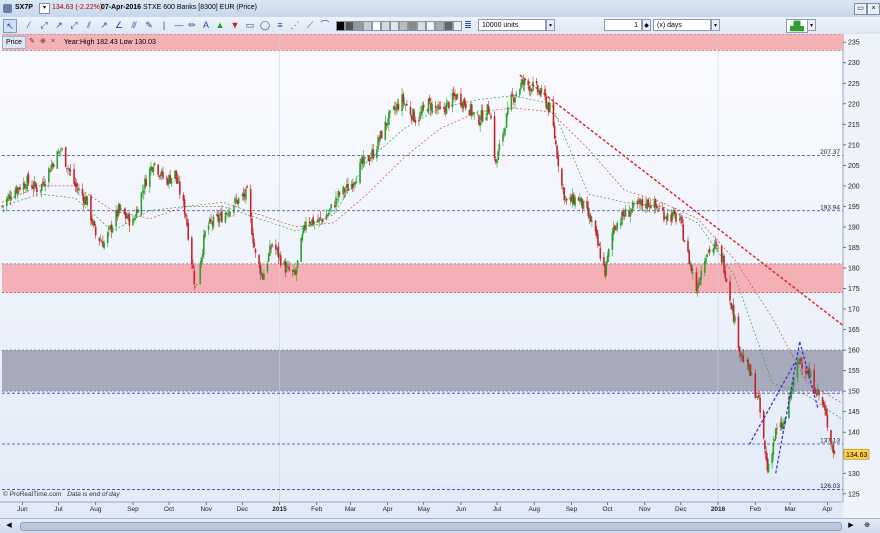 The width and height of the screenshot is (880, 533). I want to click on candle-2015-11-06-body, so click(650, 207).